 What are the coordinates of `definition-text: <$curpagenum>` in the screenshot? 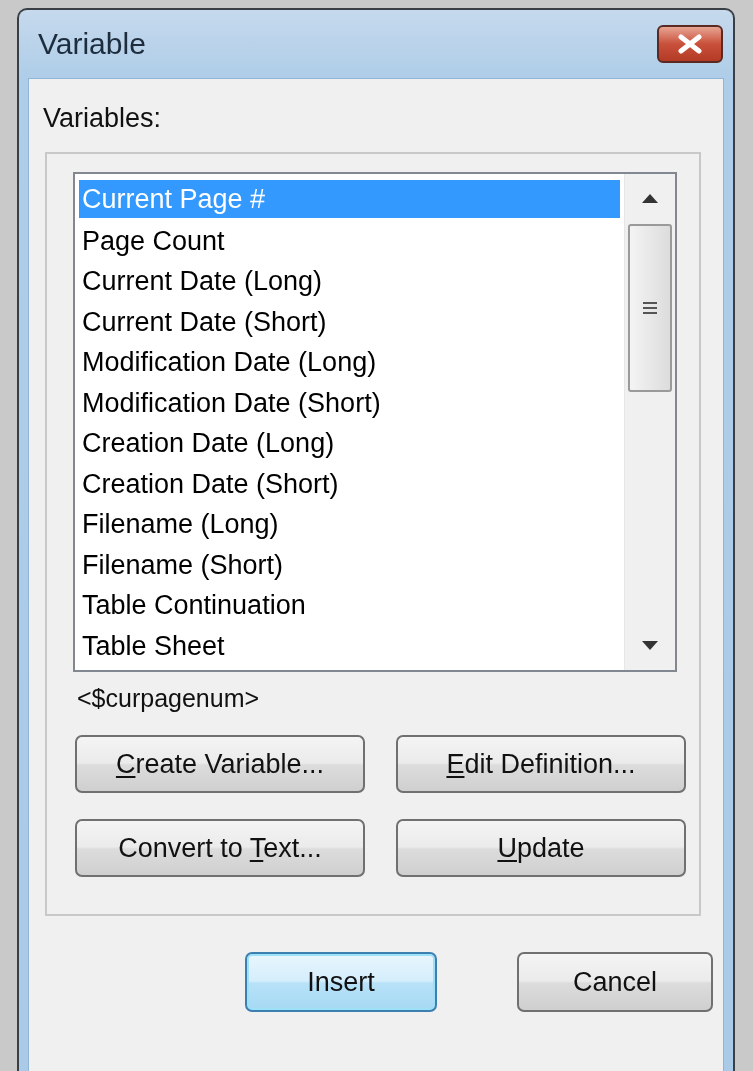 It's located at (168, 698).